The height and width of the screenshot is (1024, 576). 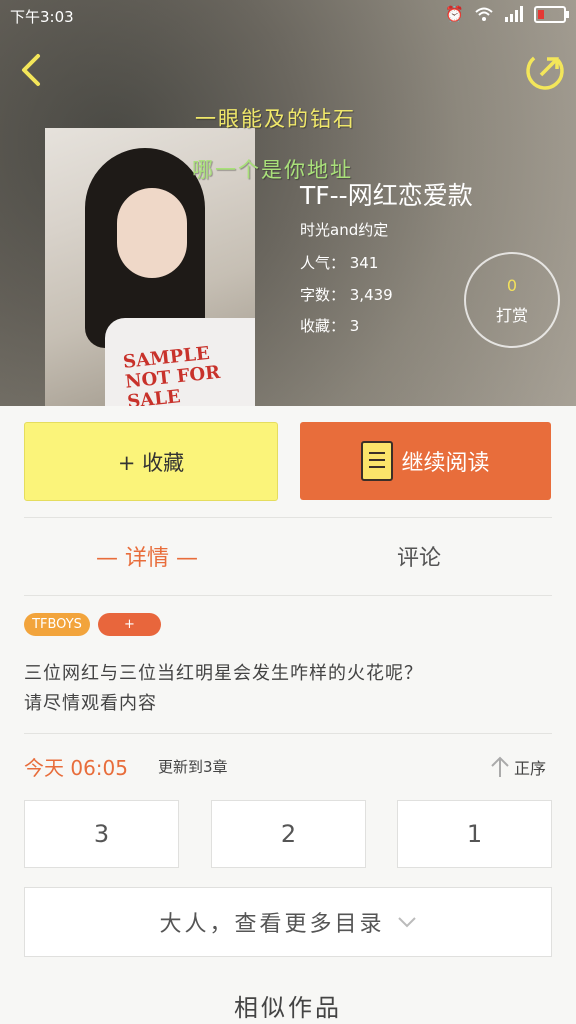 What do you see at coordinates (129, 624) in the screenshot?
I see `add-tag-button: +` at bounding box center [129, 624].